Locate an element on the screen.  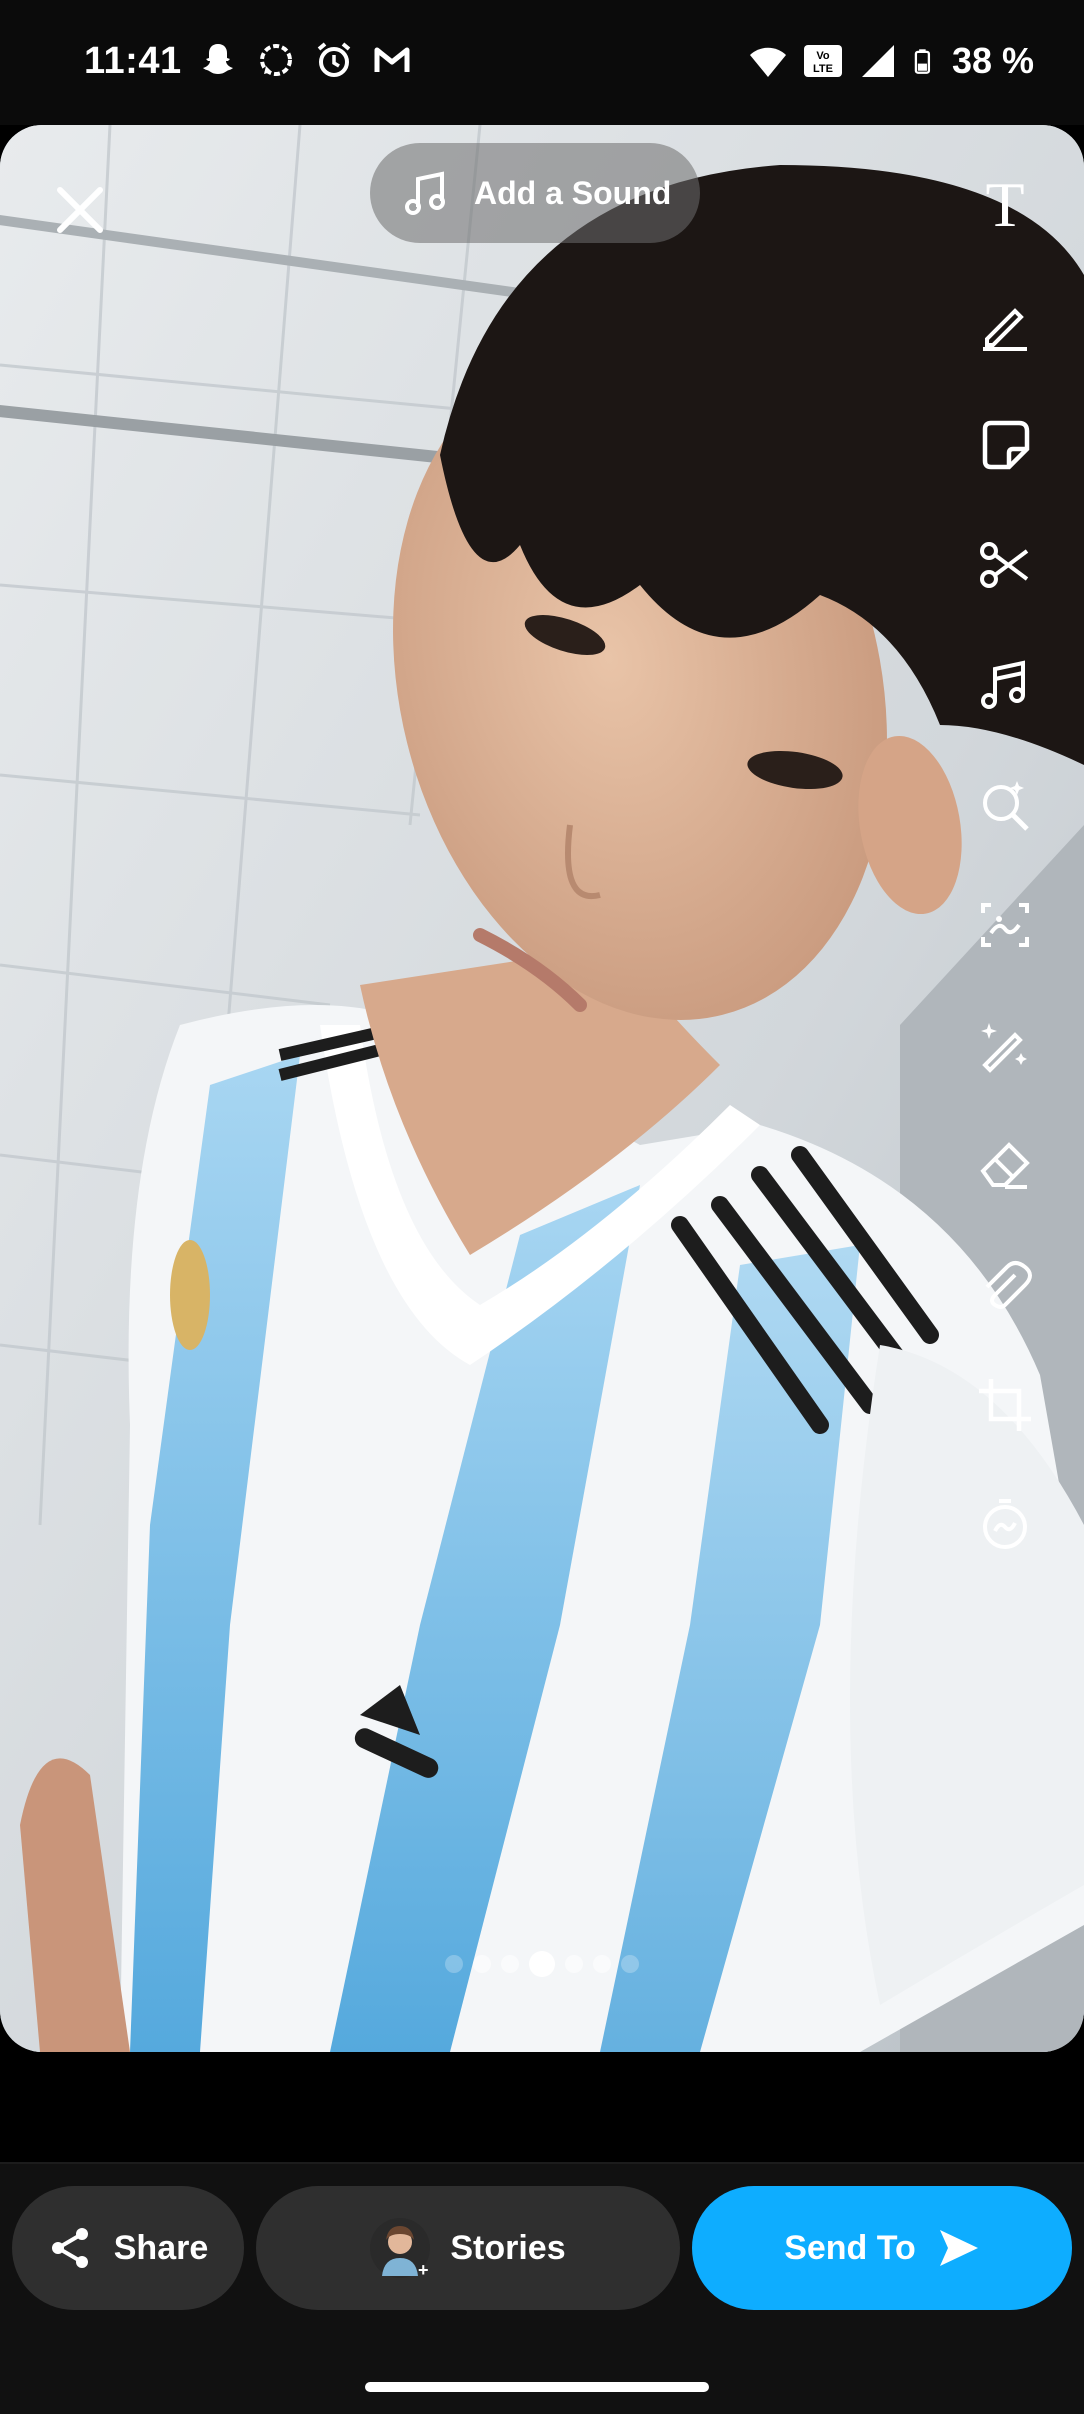
cell-signal-icon is located at coordinates (877, 61).